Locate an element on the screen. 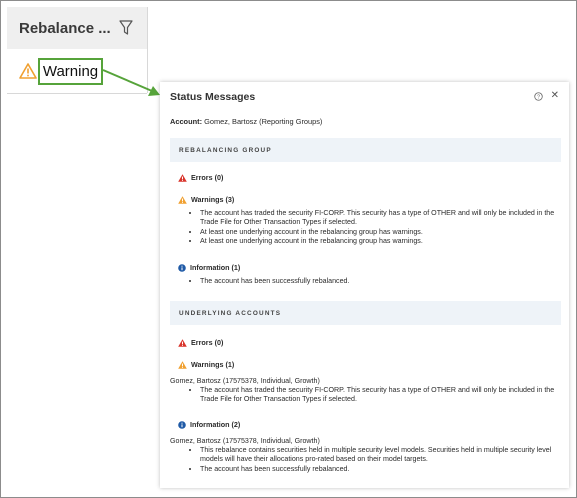  ua-errors: Errors (0) is located at coordinates (368, 342).